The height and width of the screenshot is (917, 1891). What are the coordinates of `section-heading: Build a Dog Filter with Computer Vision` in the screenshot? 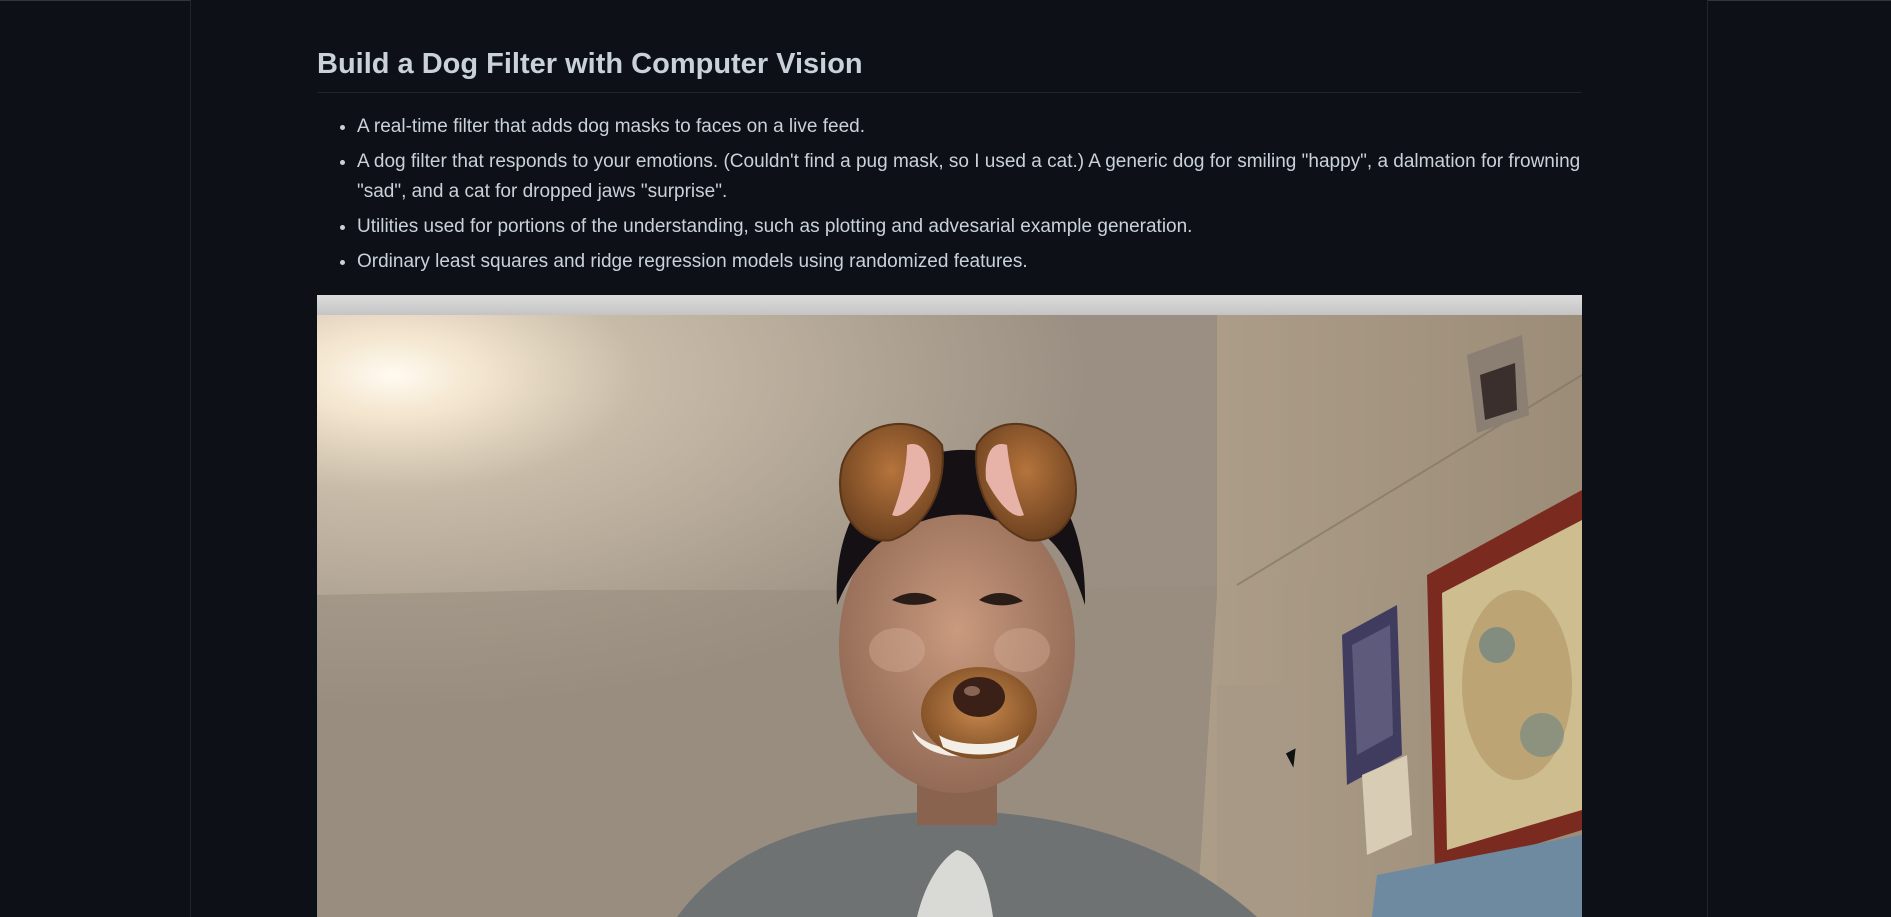 It's located at (949, 69).